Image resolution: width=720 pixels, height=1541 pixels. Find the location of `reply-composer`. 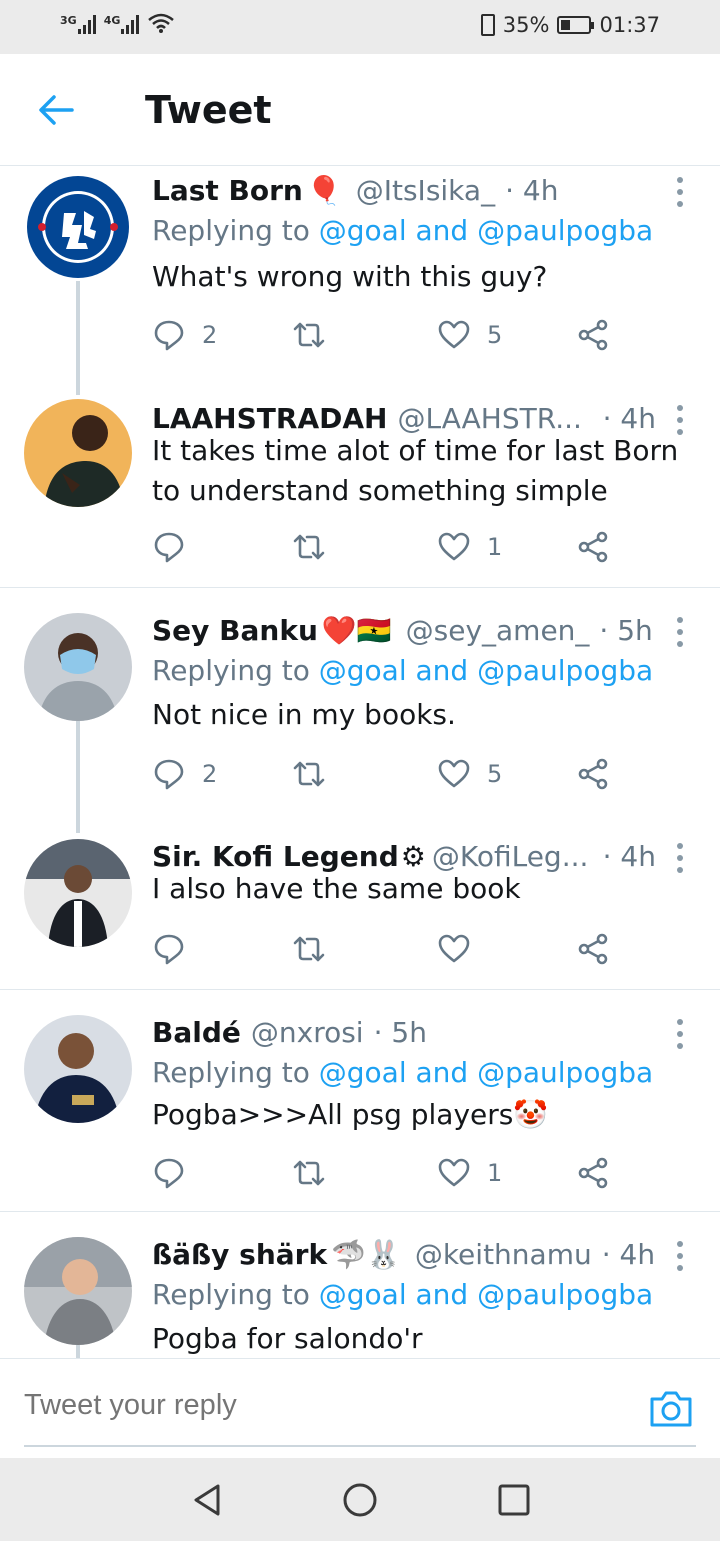

reply-composer is located at coordinates (360, 1408).